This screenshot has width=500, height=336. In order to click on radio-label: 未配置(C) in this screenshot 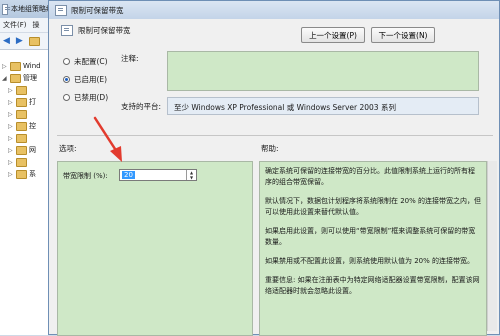, I will do `click(91, 61)`.